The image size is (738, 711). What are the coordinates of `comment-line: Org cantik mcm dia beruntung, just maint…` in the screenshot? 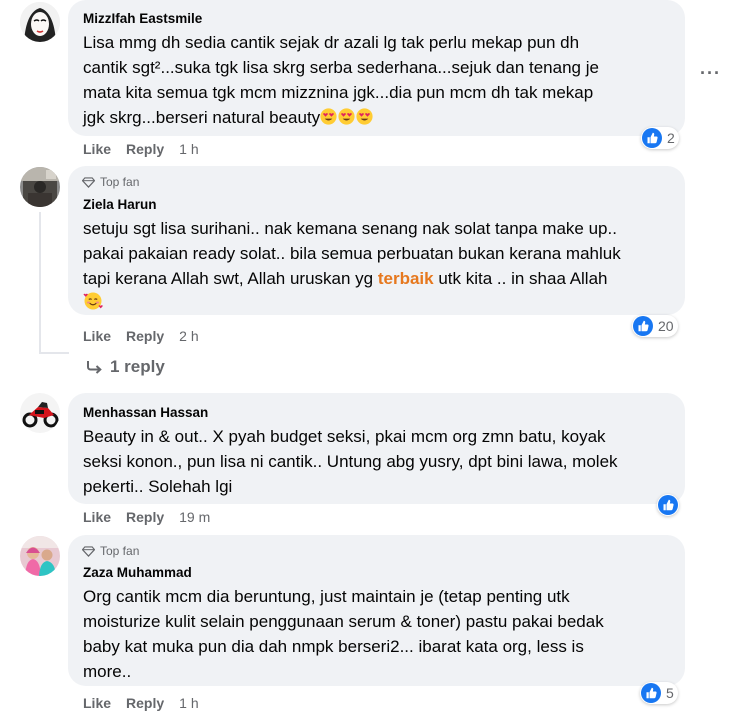 It's located at (326, 596).